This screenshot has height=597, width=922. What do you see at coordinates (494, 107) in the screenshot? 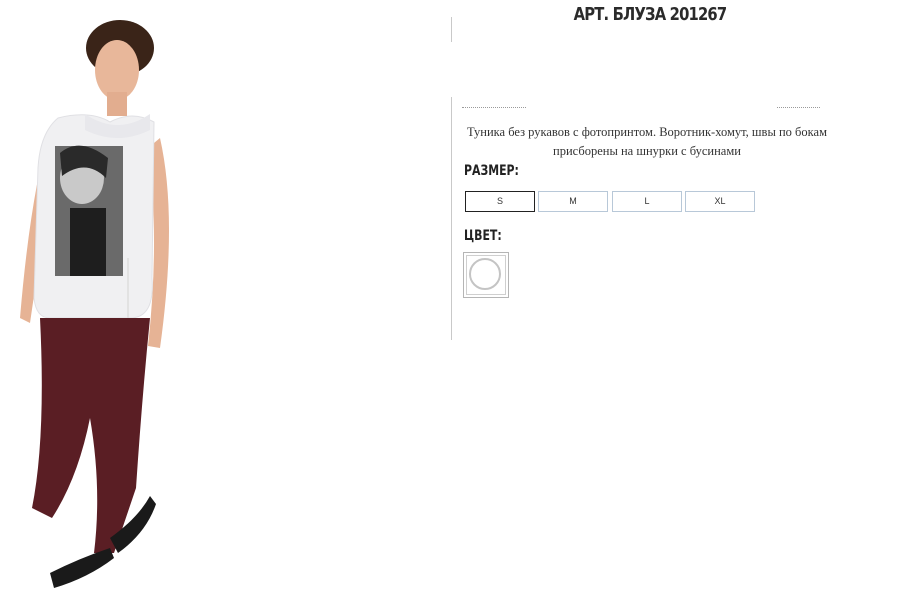
I see `dotted-divider-left` at bounding box center [494, 107].